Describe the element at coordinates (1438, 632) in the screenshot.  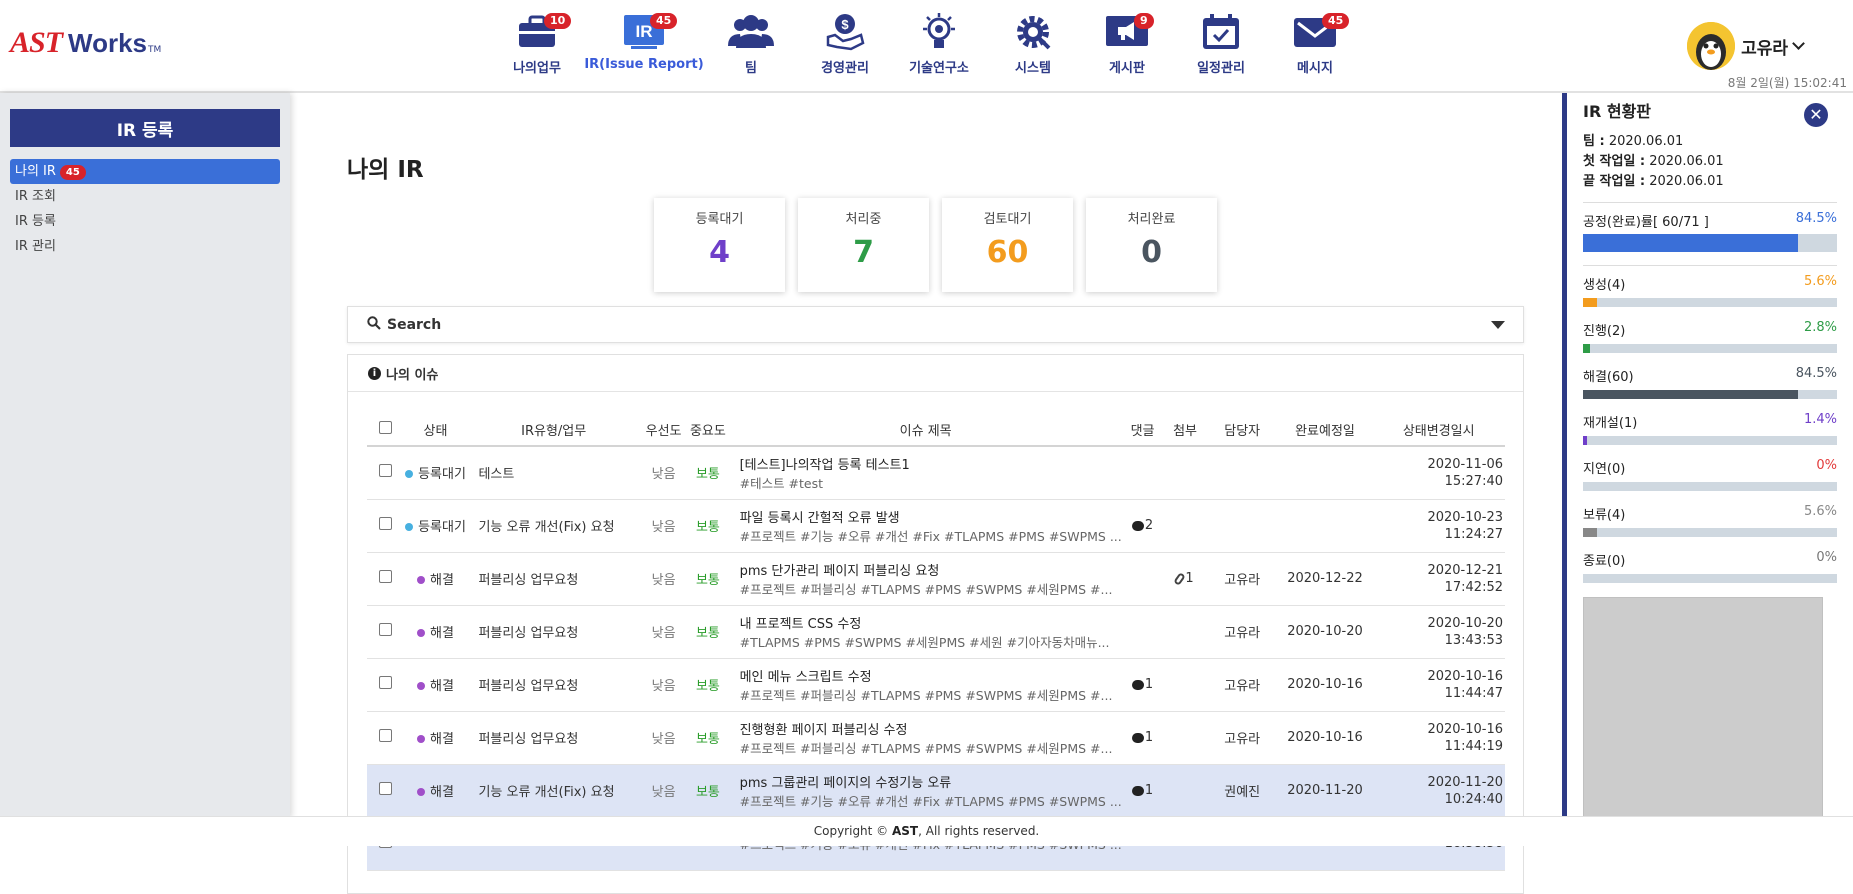
I see `changed-cell: 2020-10-20 13:43:53` at that location.